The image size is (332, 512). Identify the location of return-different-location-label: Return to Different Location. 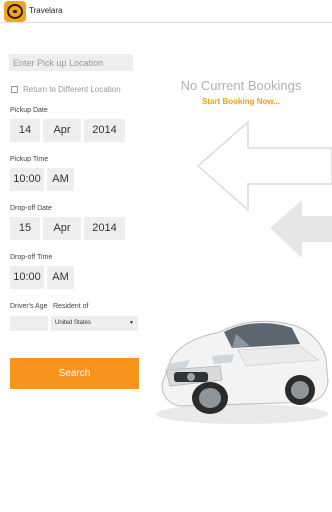
(72, 89).